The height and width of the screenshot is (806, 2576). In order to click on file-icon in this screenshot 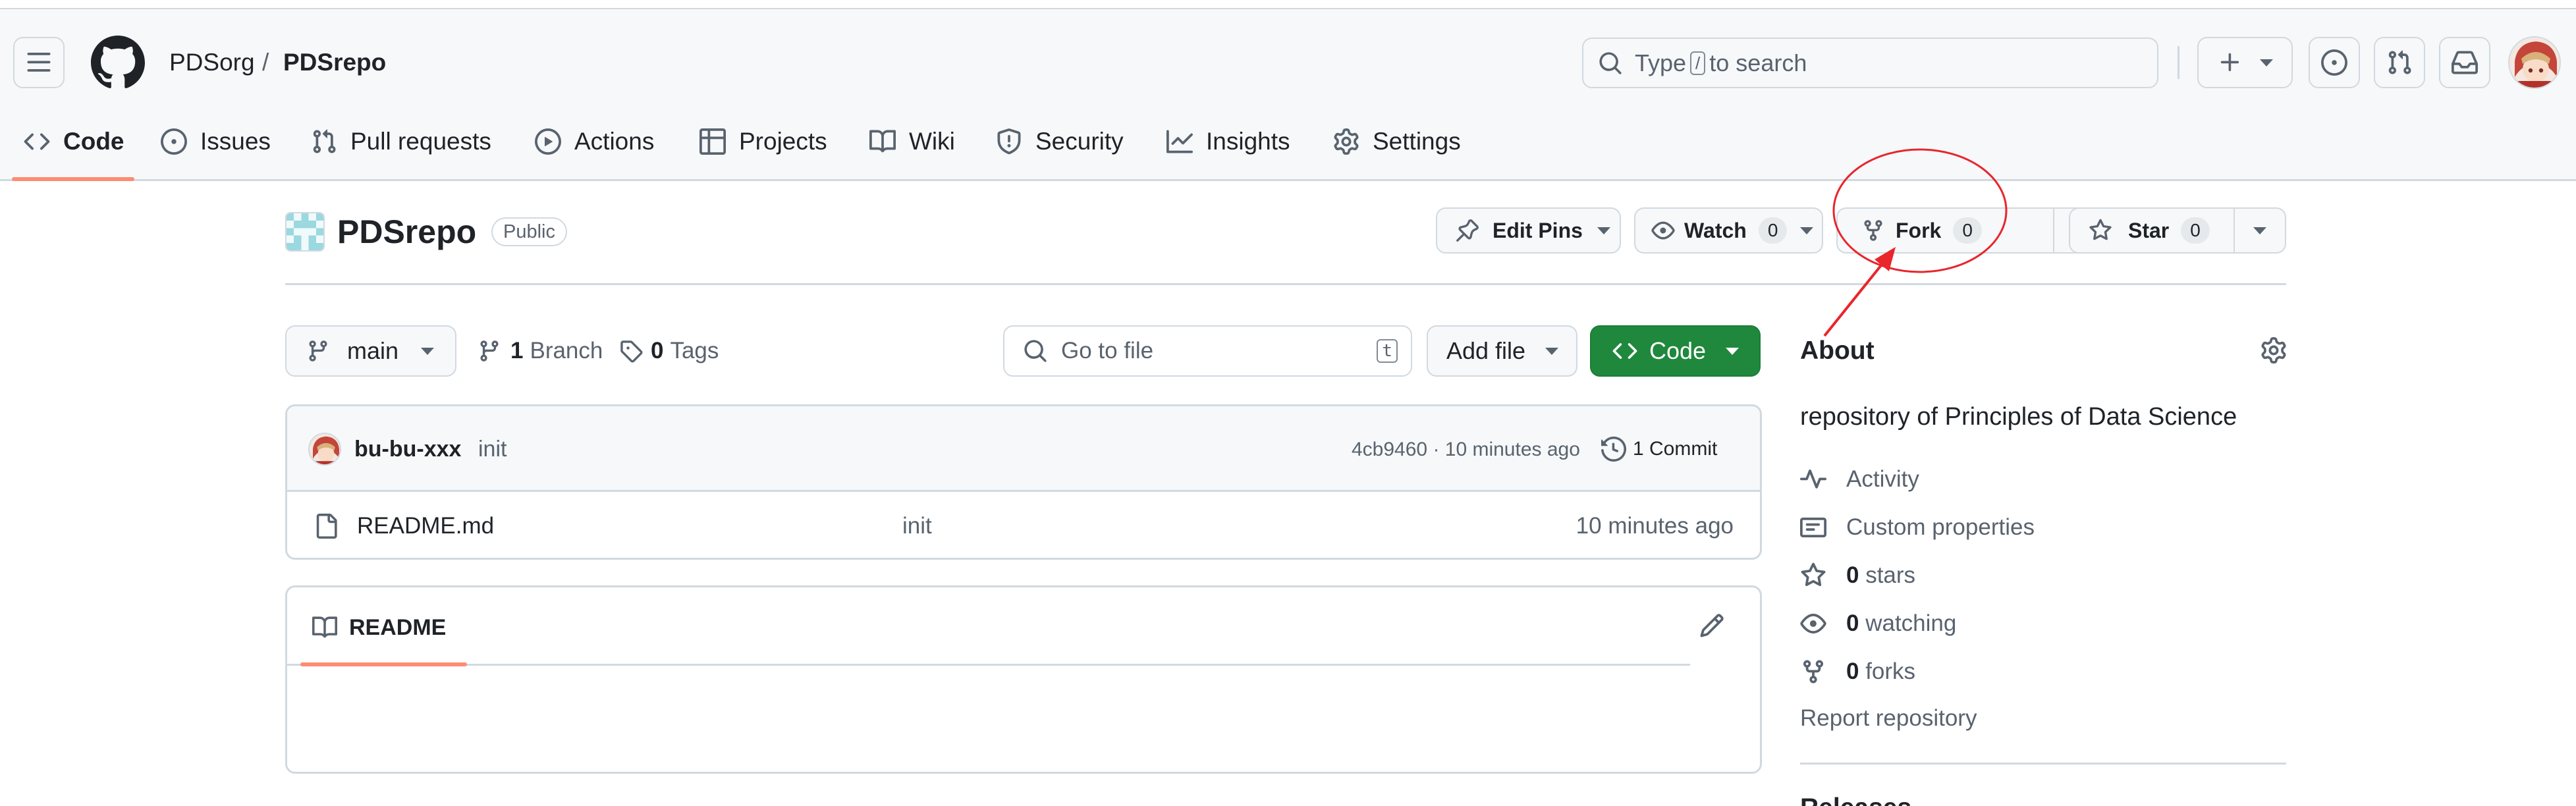, I will do `click(326, 526)`.